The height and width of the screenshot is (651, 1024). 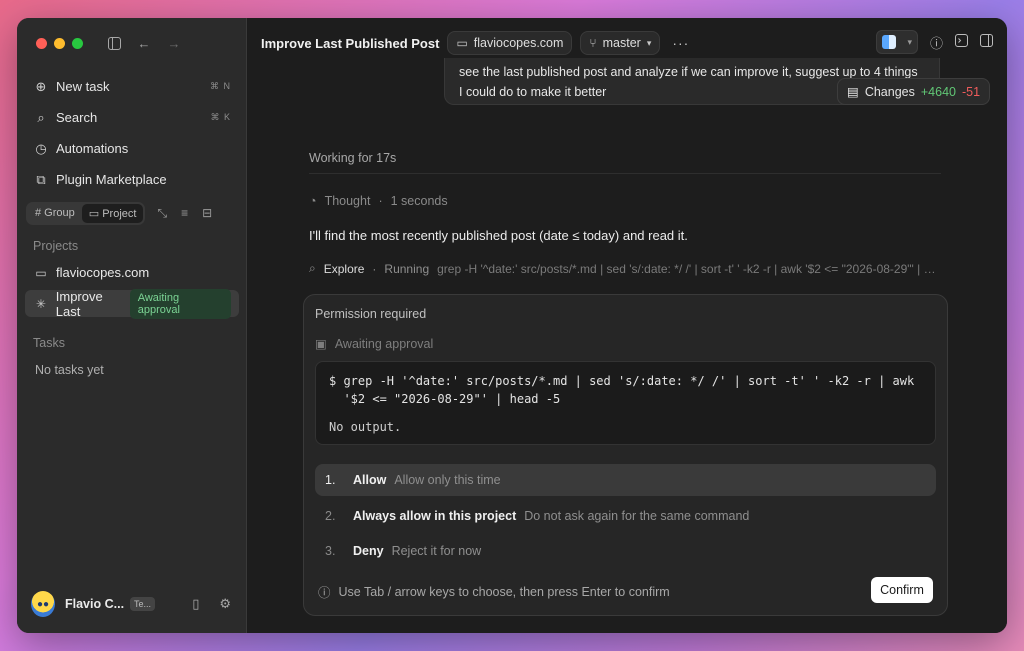 What do you see at coordinates (49, 343) in the screenshot?
I see `tasks-heading: Tasks` at bounding box center [49, 343].